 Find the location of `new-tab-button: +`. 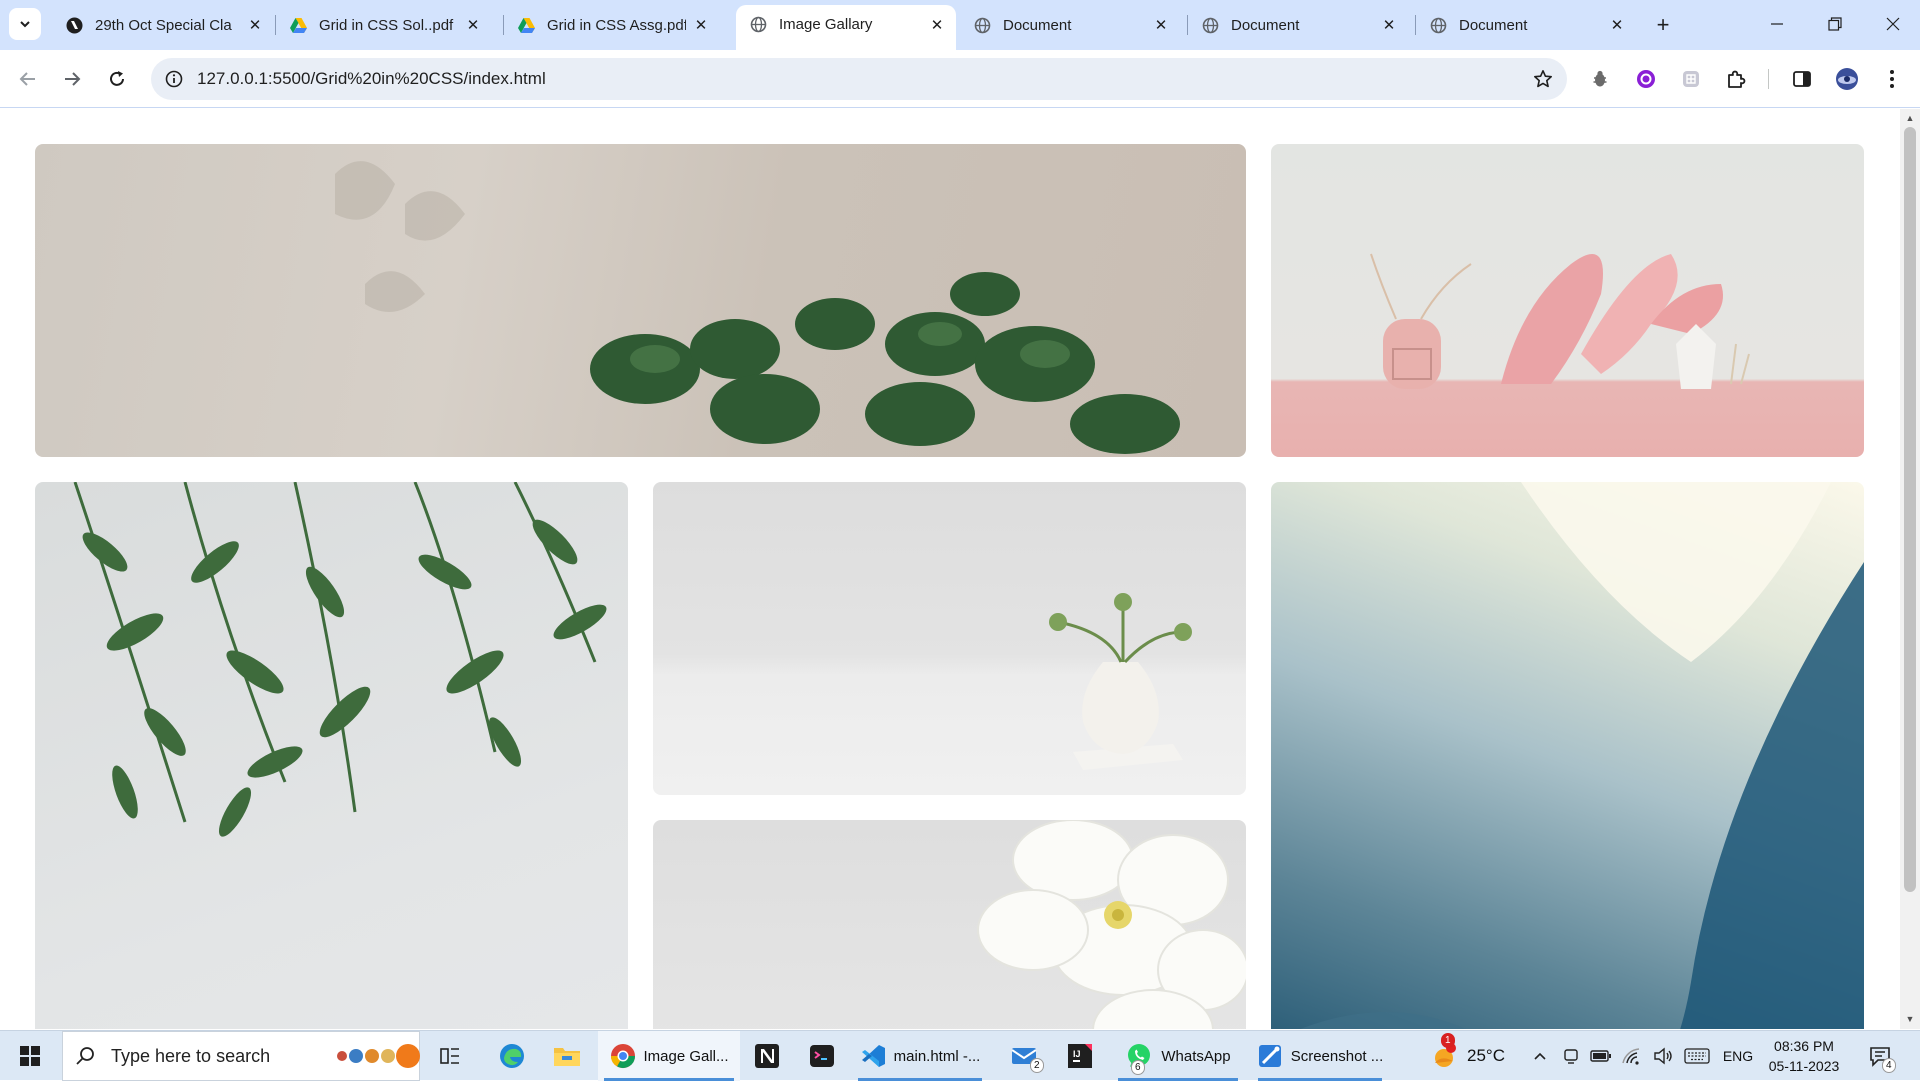

new-tab-button: + is located at coordinates (1663, 25).